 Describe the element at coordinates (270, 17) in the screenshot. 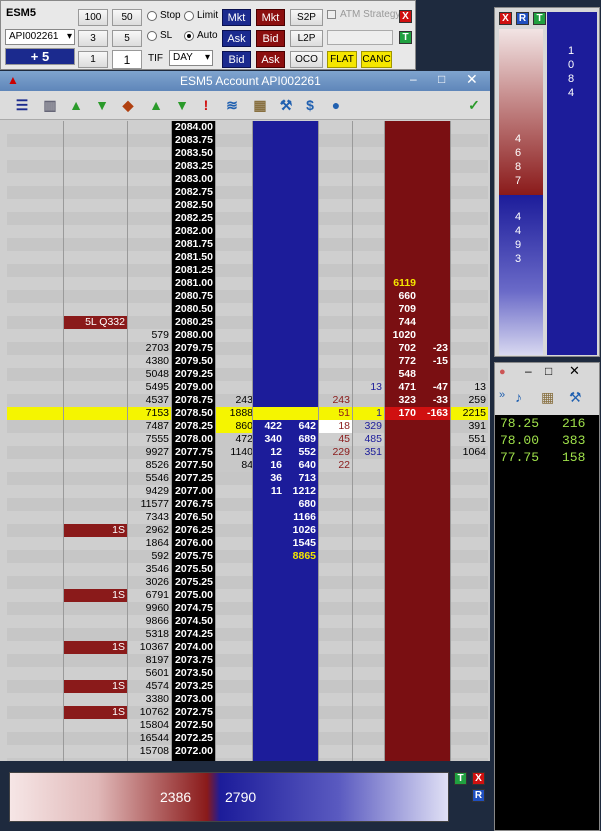

I see `sell-market-button: Mkt` at that location.